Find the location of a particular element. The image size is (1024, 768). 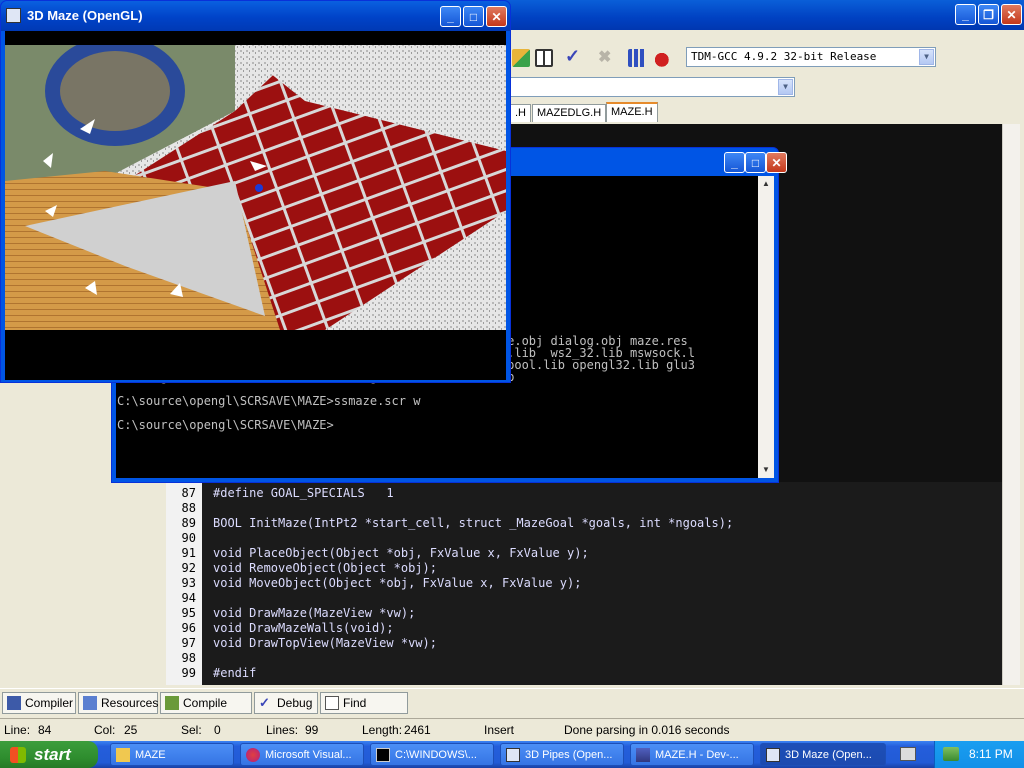

status-lines-value: 99 is located at coordinates (312, 730).